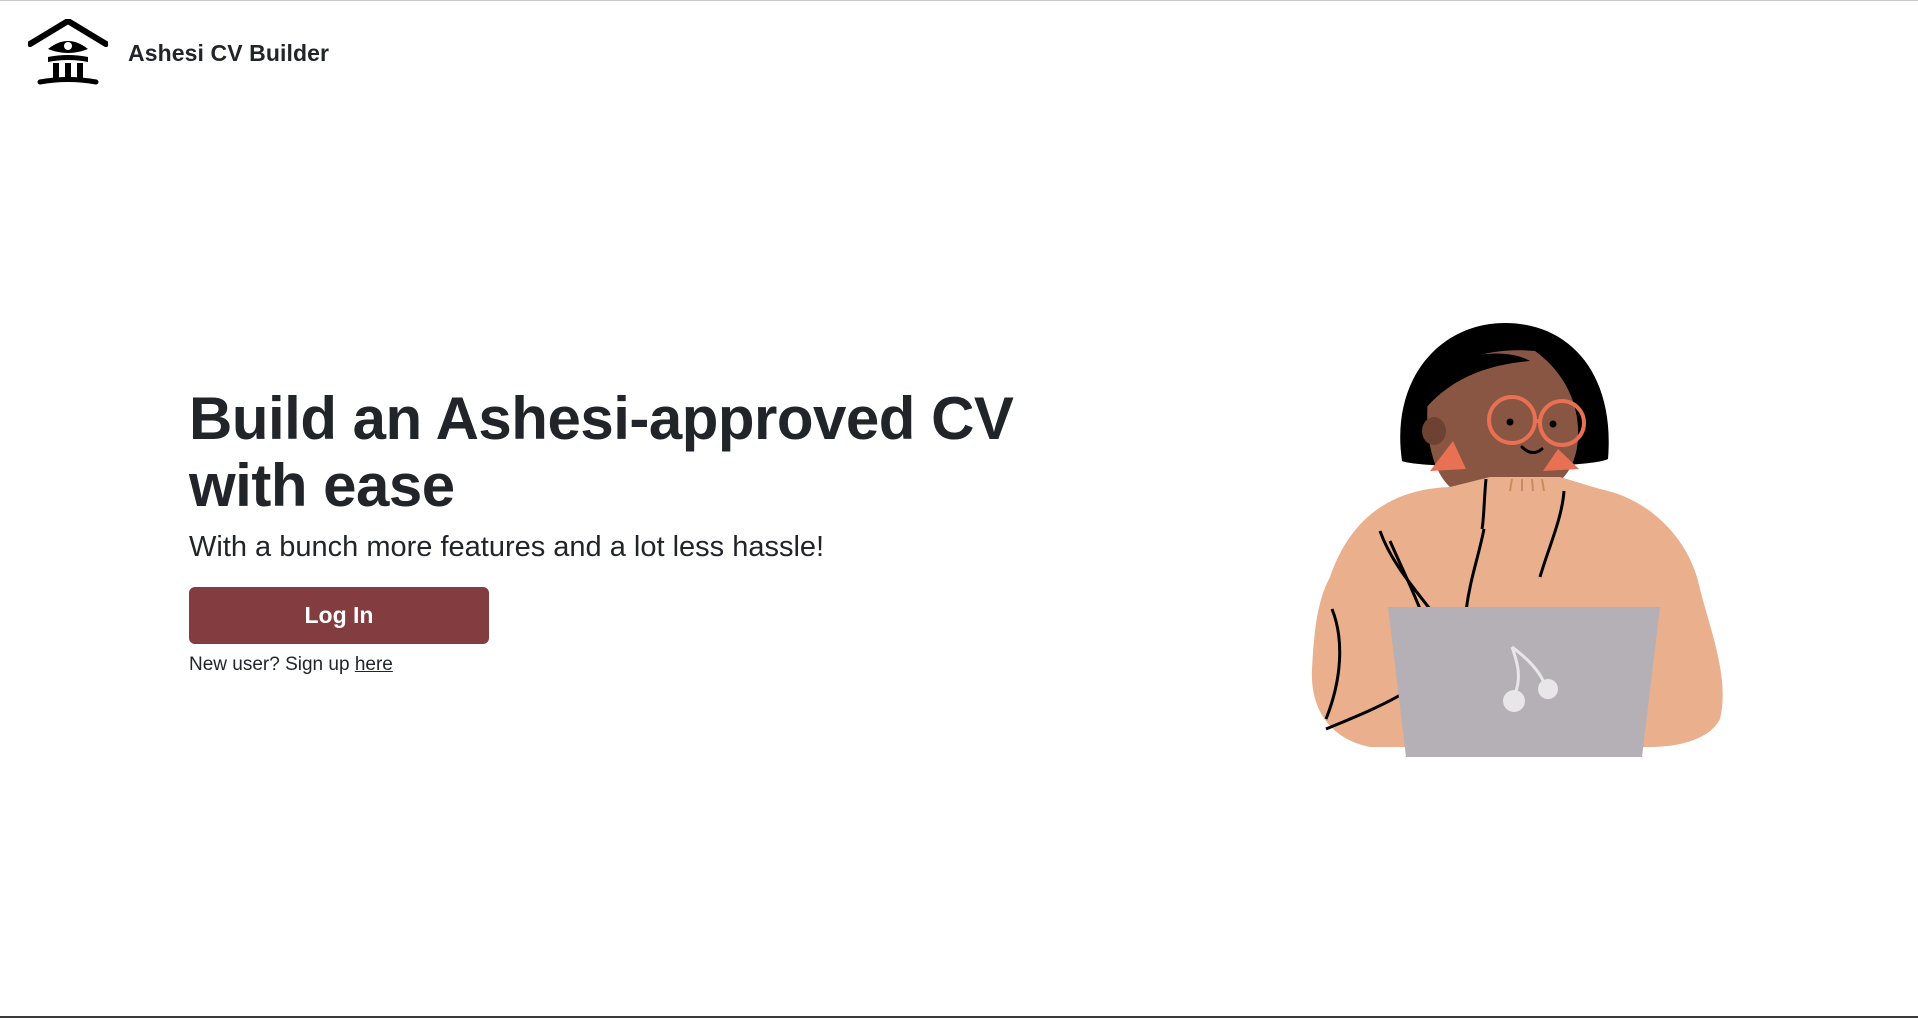 Image resolution: width=1918 pixels, height=1018 pixels. I want to click on hero-title: Build an Ashesi-approved CV with ease, so click(649, 452).